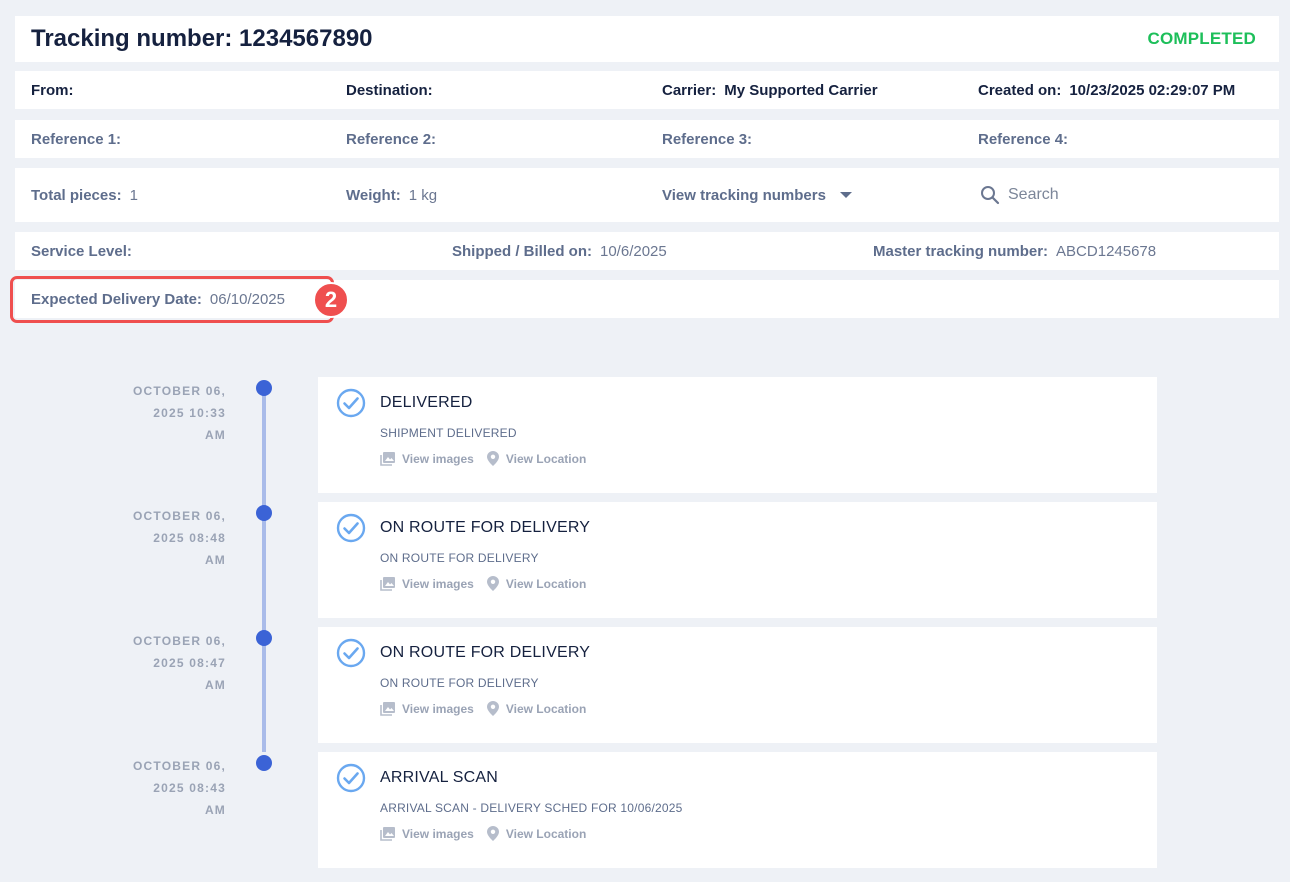  I want to click on total-pieces-label: Total pieces:, so click(76, 195).